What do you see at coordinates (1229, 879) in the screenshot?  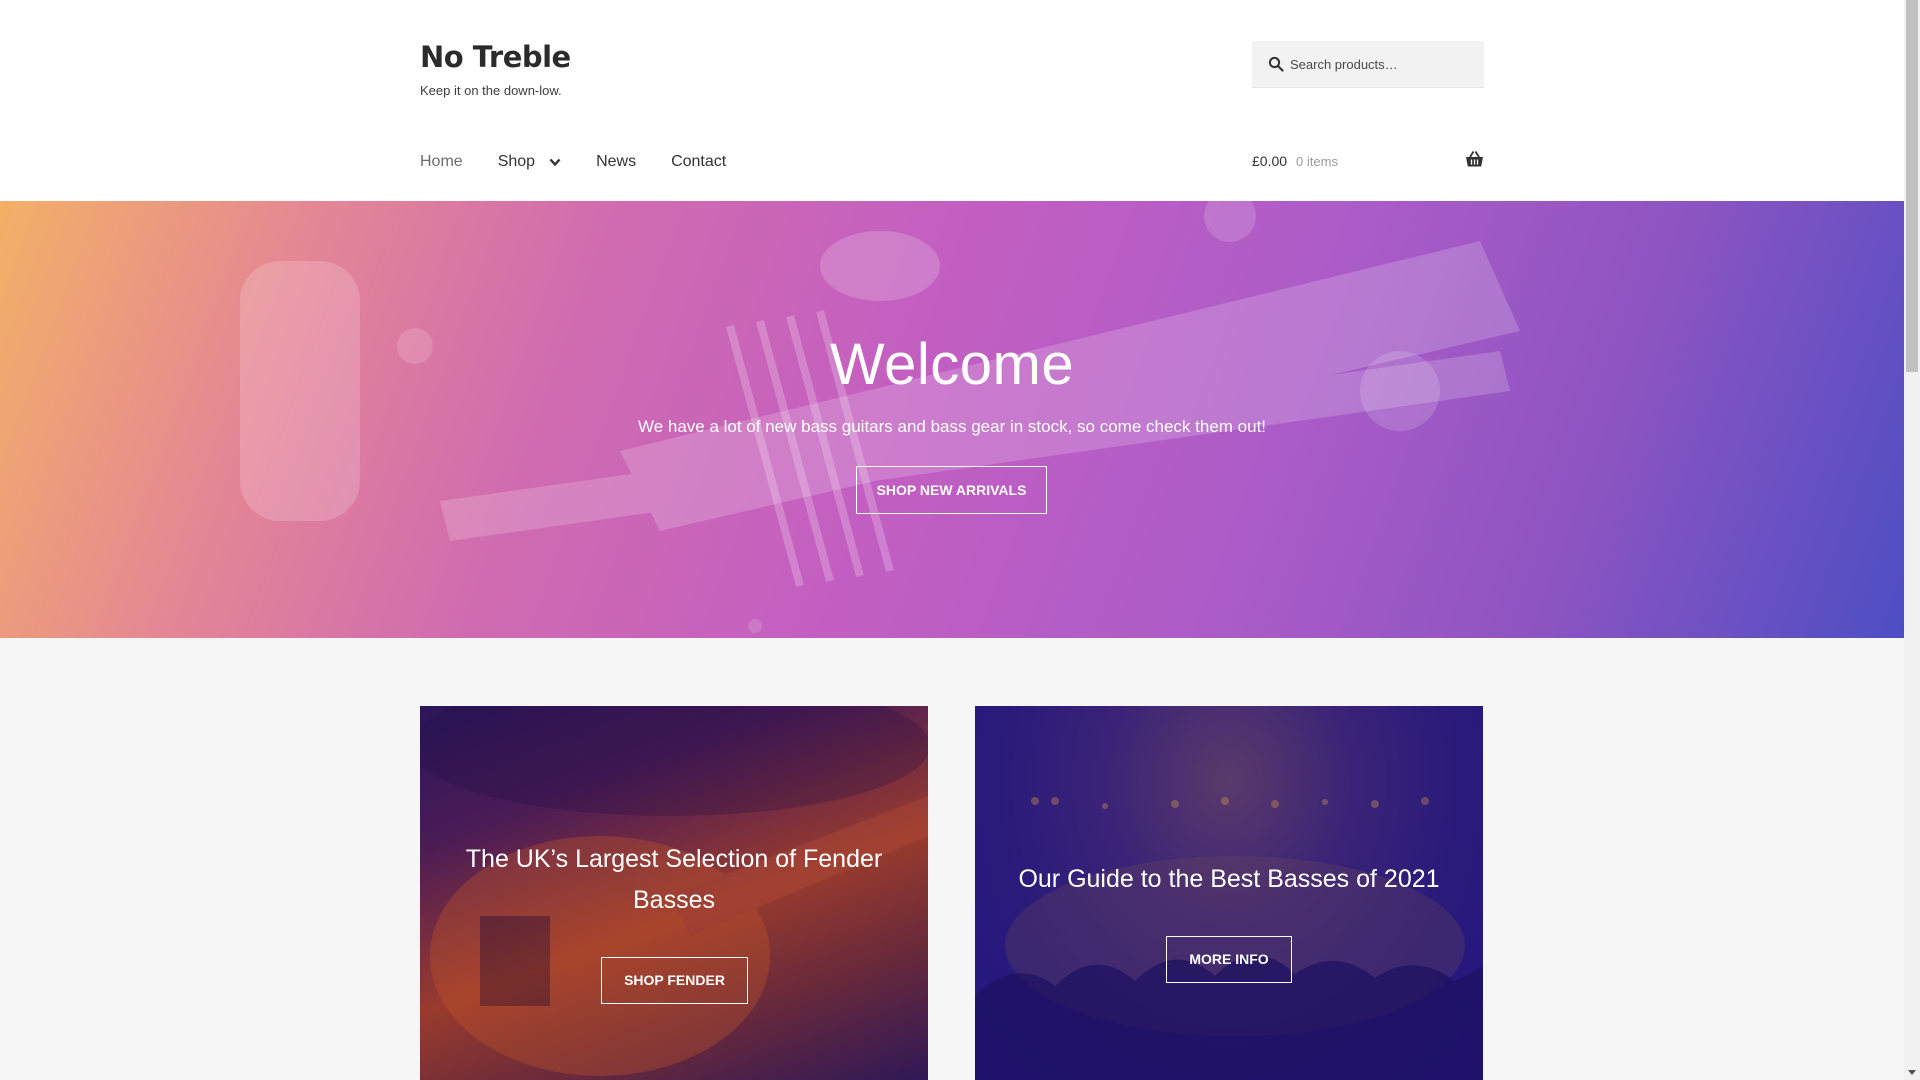 I see `card-title-guide: Our Guide to the Best Basses of 2021` at bounding box center [1229, 879].